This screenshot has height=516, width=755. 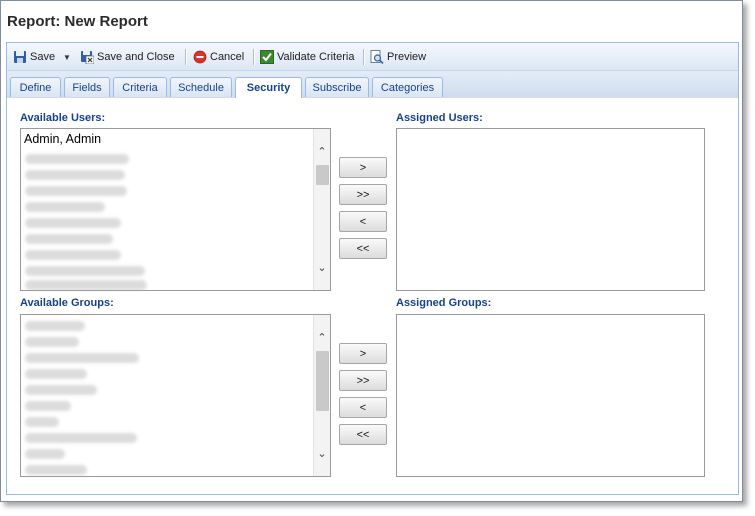 What do you see at coordinates (268, 87) in the screenshot?
I see `tab-security: Security` at bounding box center [268, 87].